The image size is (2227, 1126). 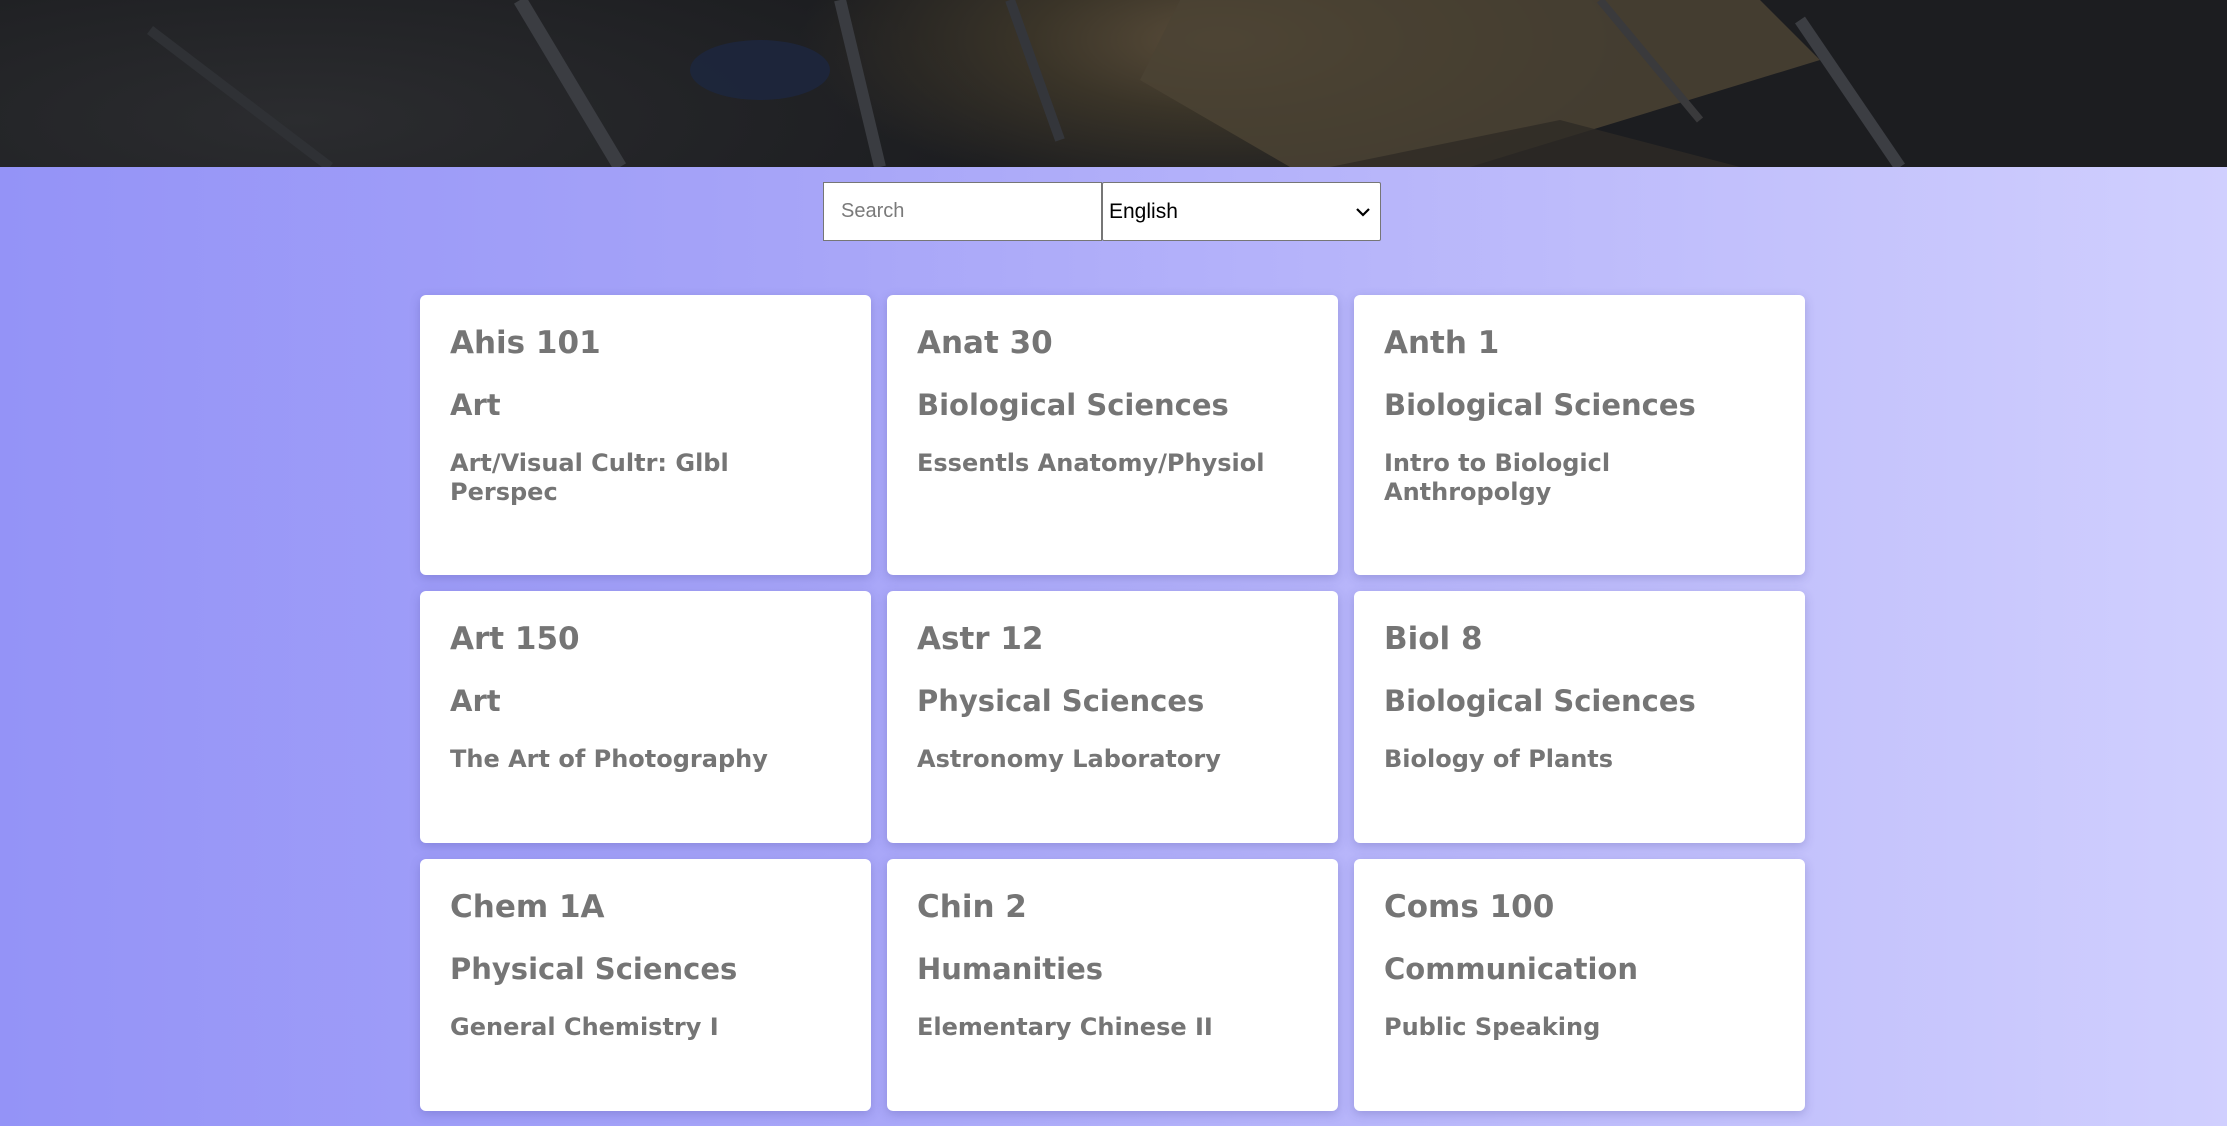 I want to click on course-code: Anat 30, so click(x=985, y=343).